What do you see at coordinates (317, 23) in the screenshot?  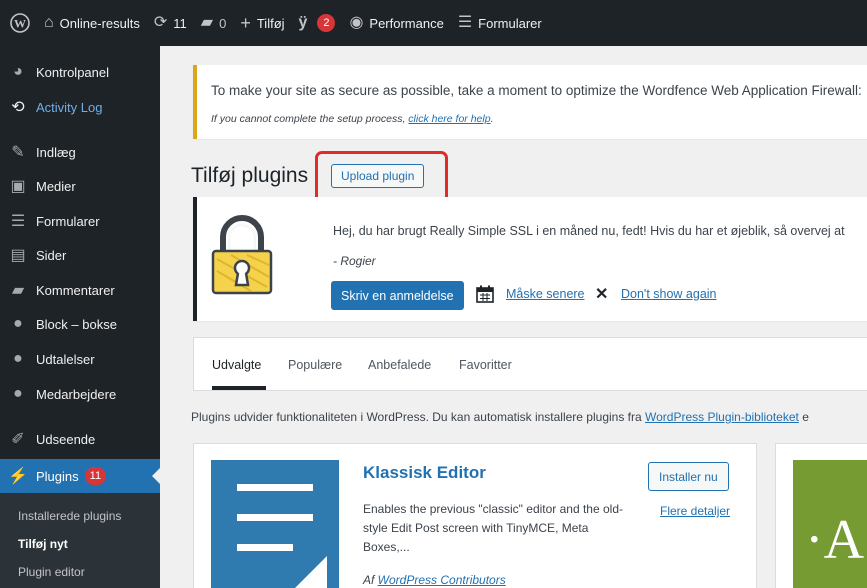 I see `yoast-link: ÿ 2` at bounding box center [317, 23].